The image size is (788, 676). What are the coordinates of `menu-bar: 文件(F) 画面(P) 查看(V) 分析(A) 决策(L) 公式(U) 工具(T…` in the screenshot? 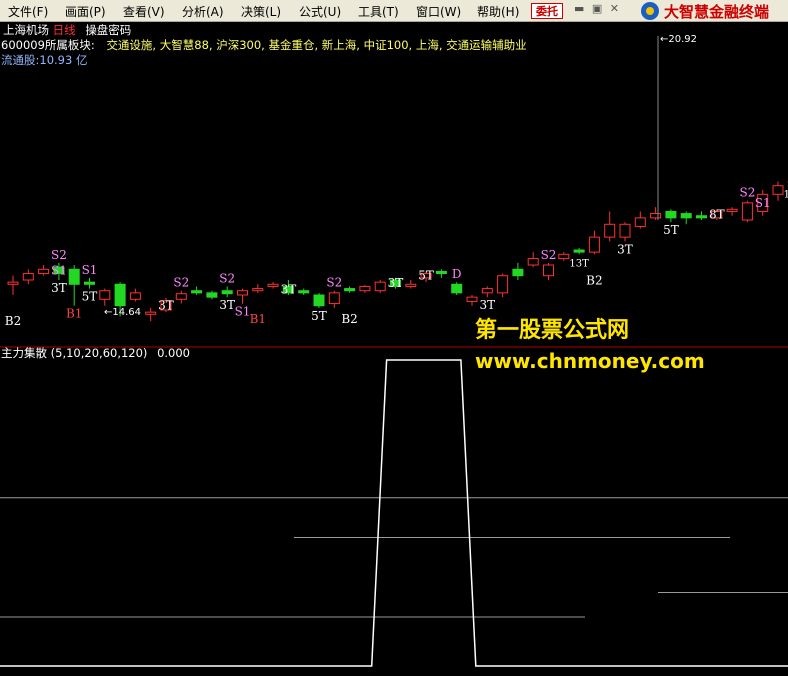 It's located at (394, 11).